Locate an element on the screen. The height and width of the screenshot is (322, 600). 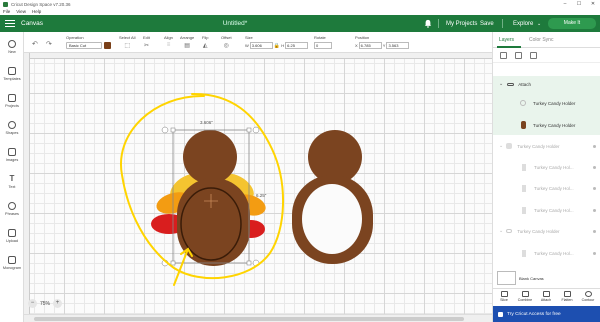
lock-icon: 🔒 is located at coordinates (277, 46).